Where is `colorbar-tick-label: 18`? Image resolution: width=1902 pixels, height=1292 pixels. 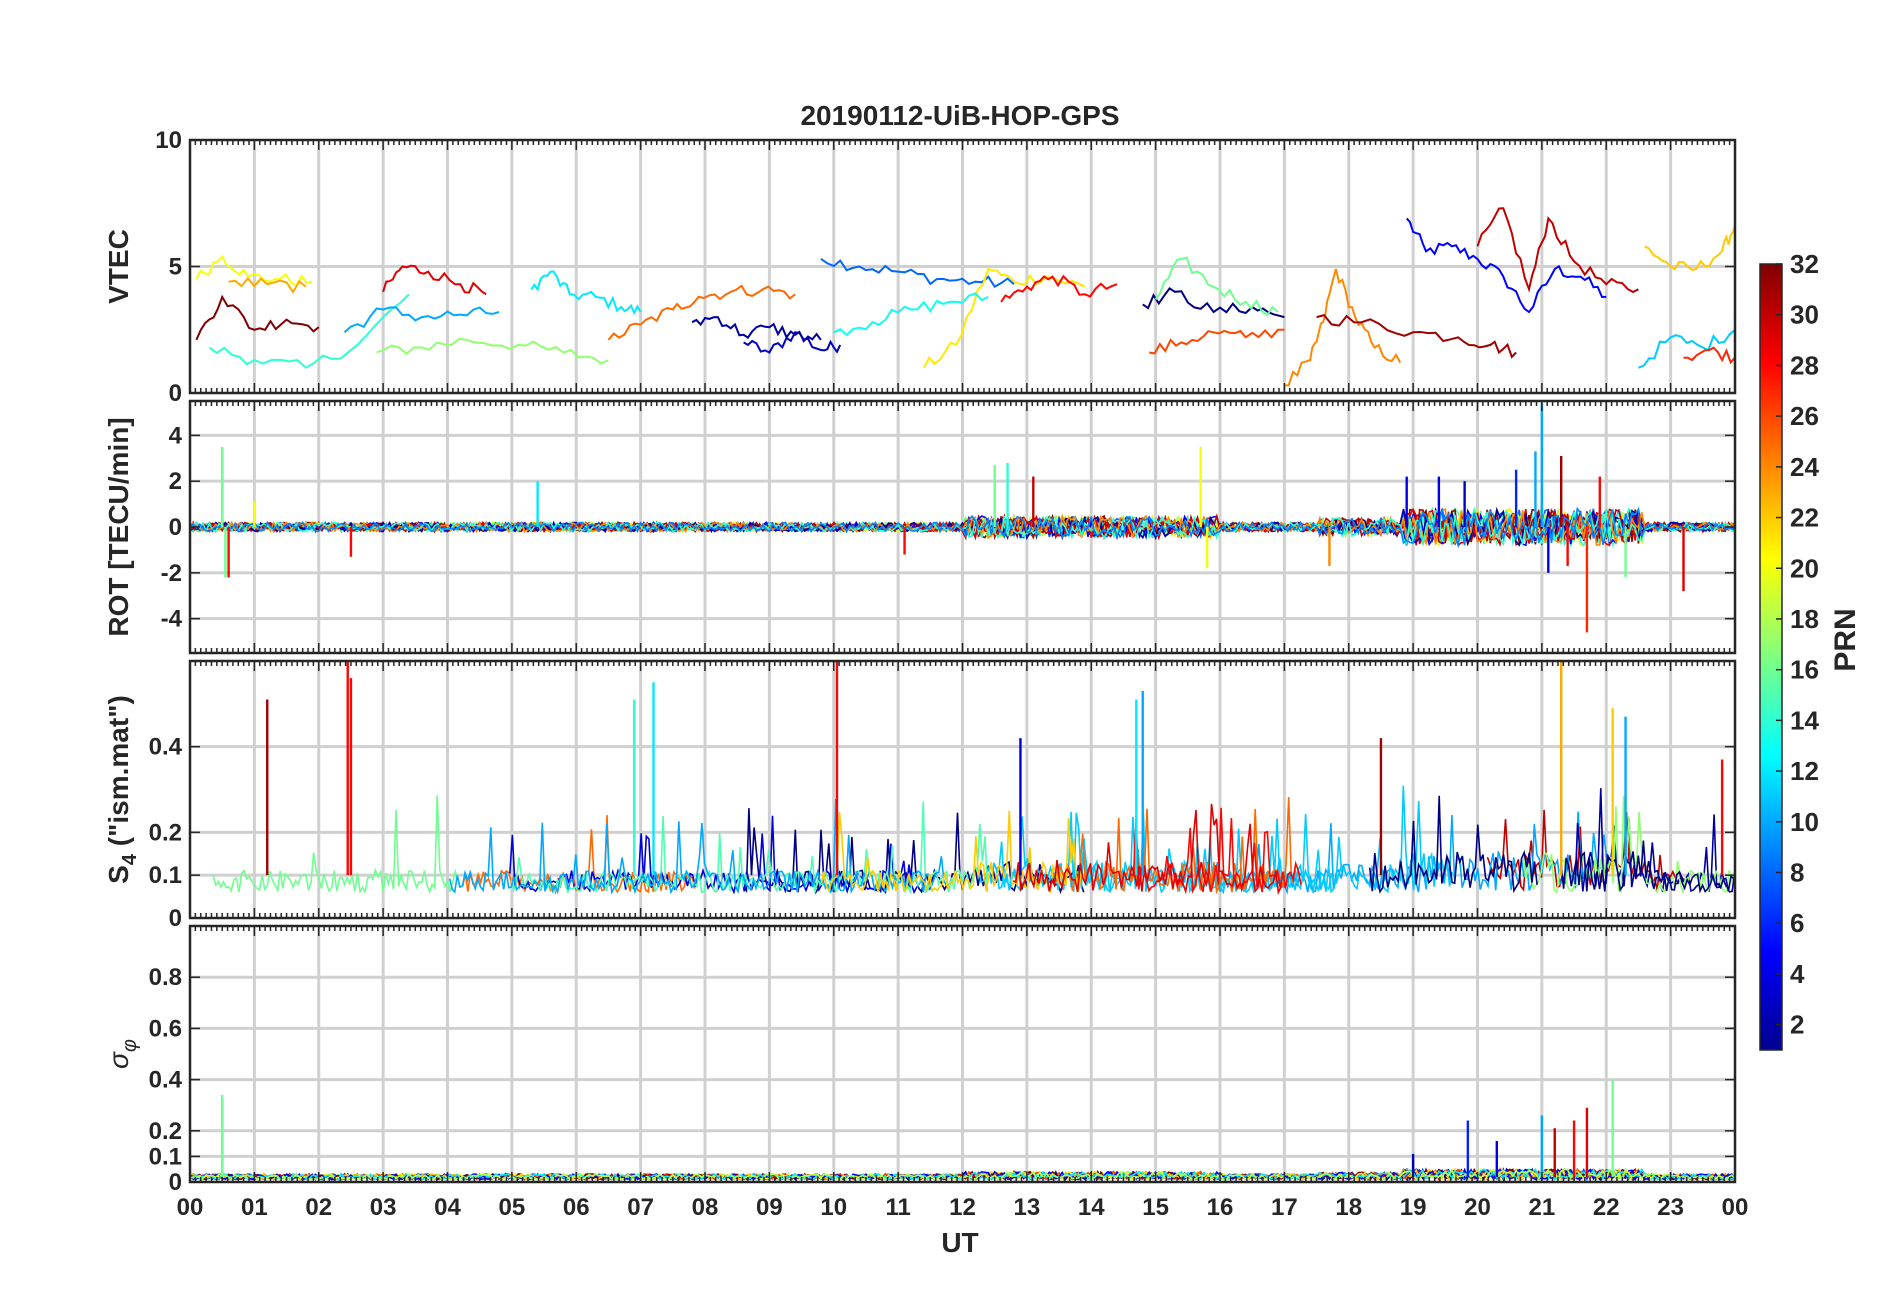 colorbar-tick-label: 18 is located at coordinates (1804, 619).